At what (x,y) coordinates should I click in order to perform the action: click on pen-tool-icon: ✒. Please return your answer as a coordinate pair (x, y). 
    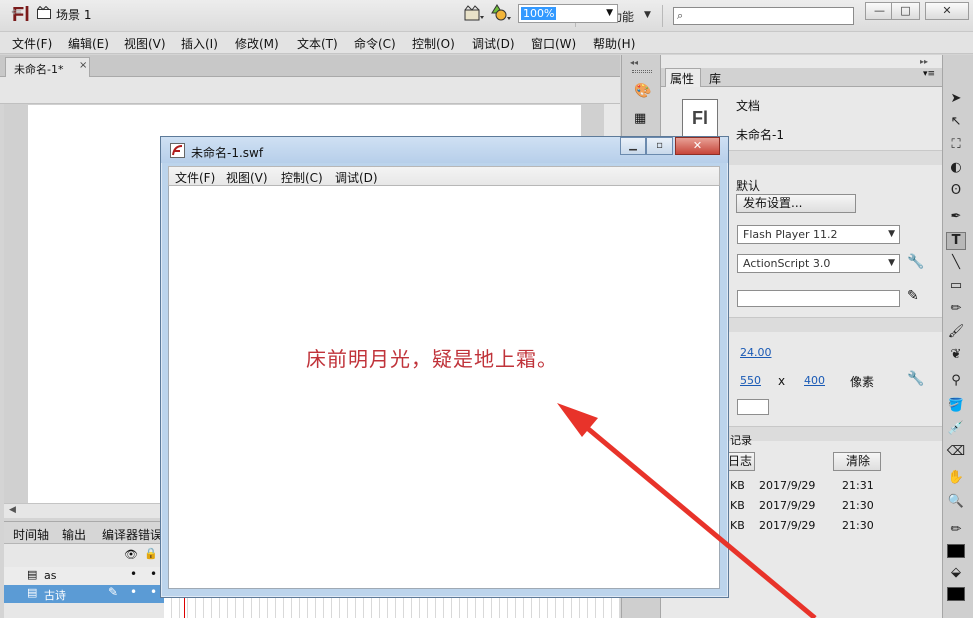
    Looking at the image, I should click on (956, 218).